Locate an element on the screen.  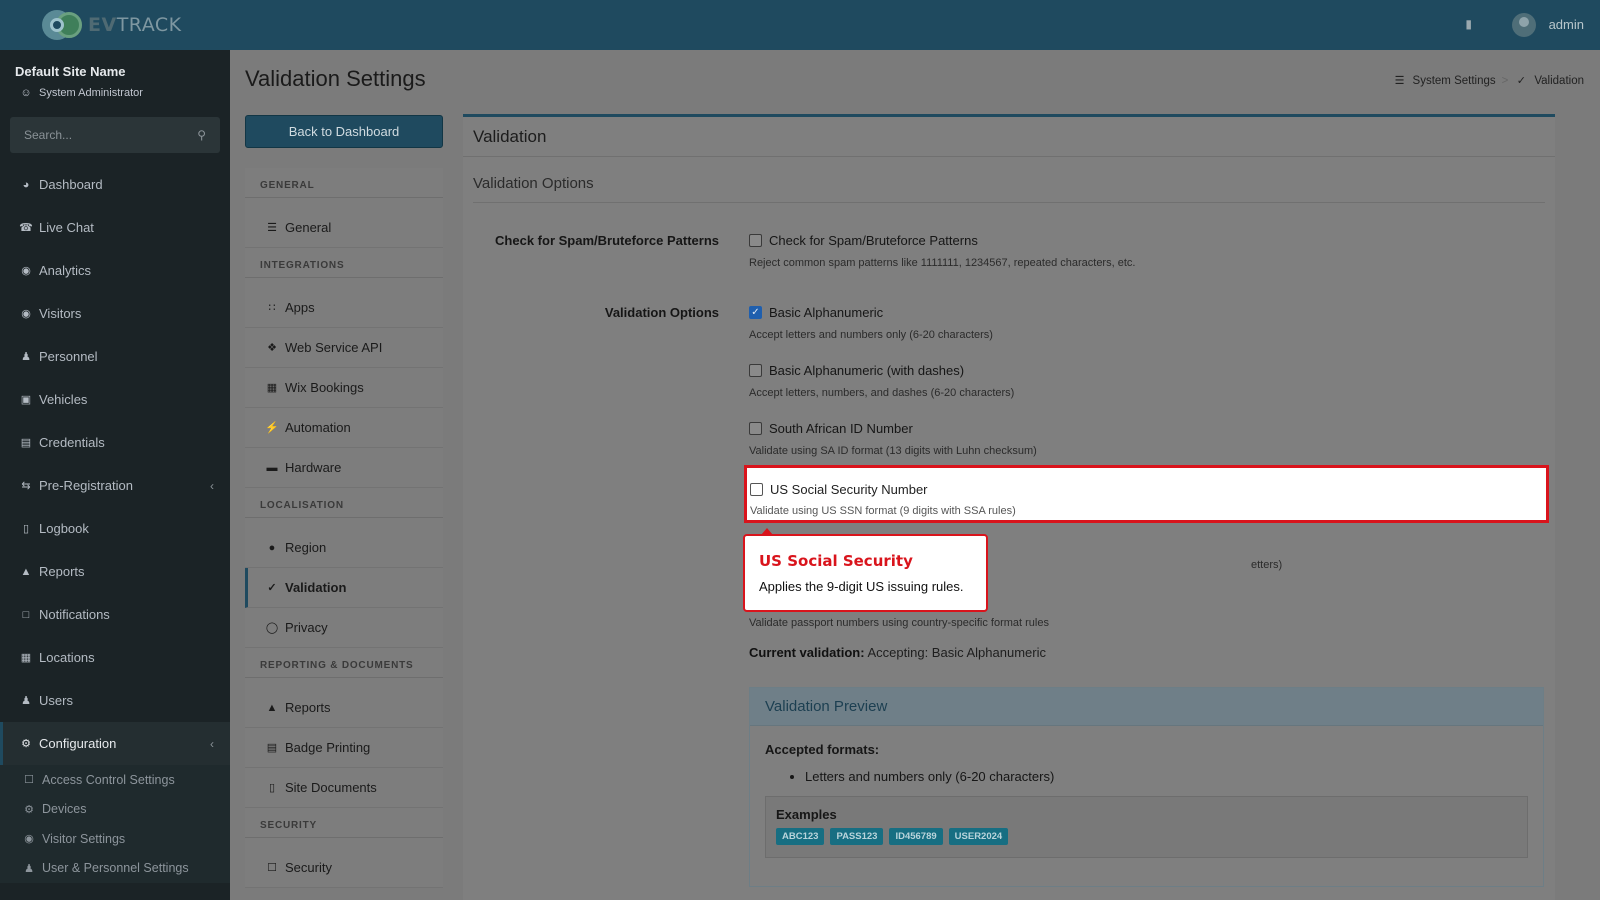
sidebar-item-users: ♟ Users is located at coordinates (115, 700).